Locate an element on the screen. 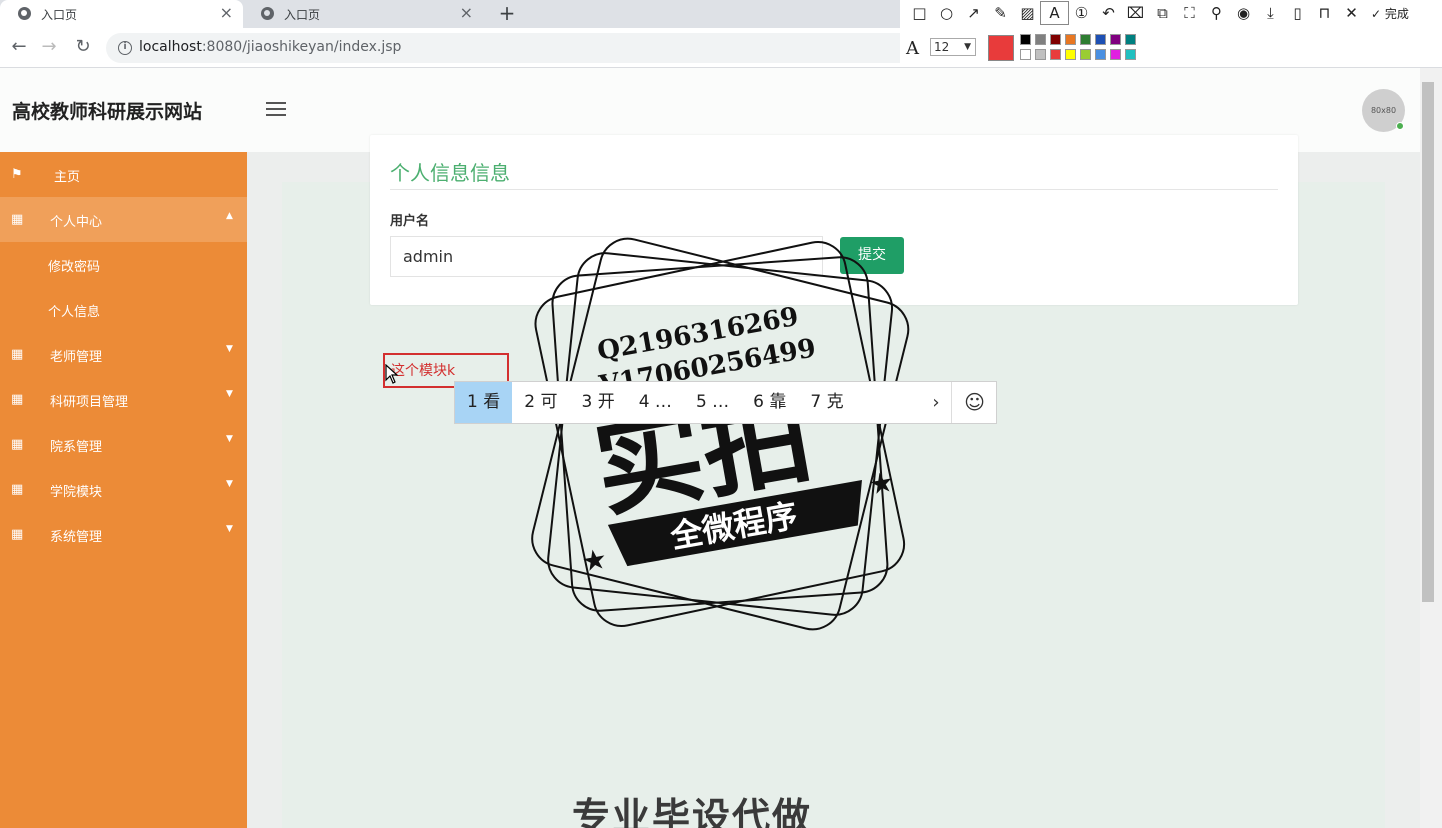  card-title: 个人信息信息 is located at coordinates (450, 173).